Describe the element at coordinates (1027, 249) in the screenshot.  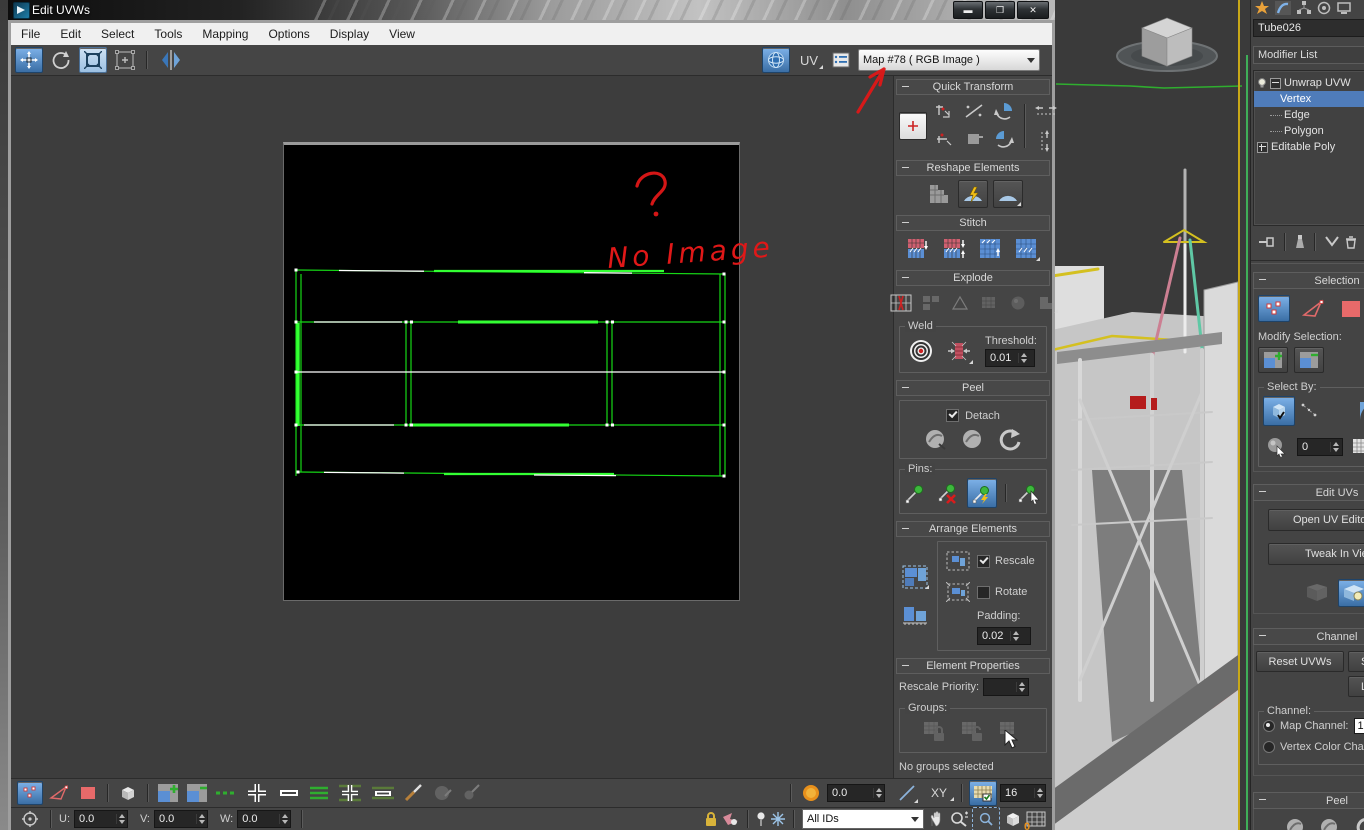
I see `stitch-target-icon` at that location.